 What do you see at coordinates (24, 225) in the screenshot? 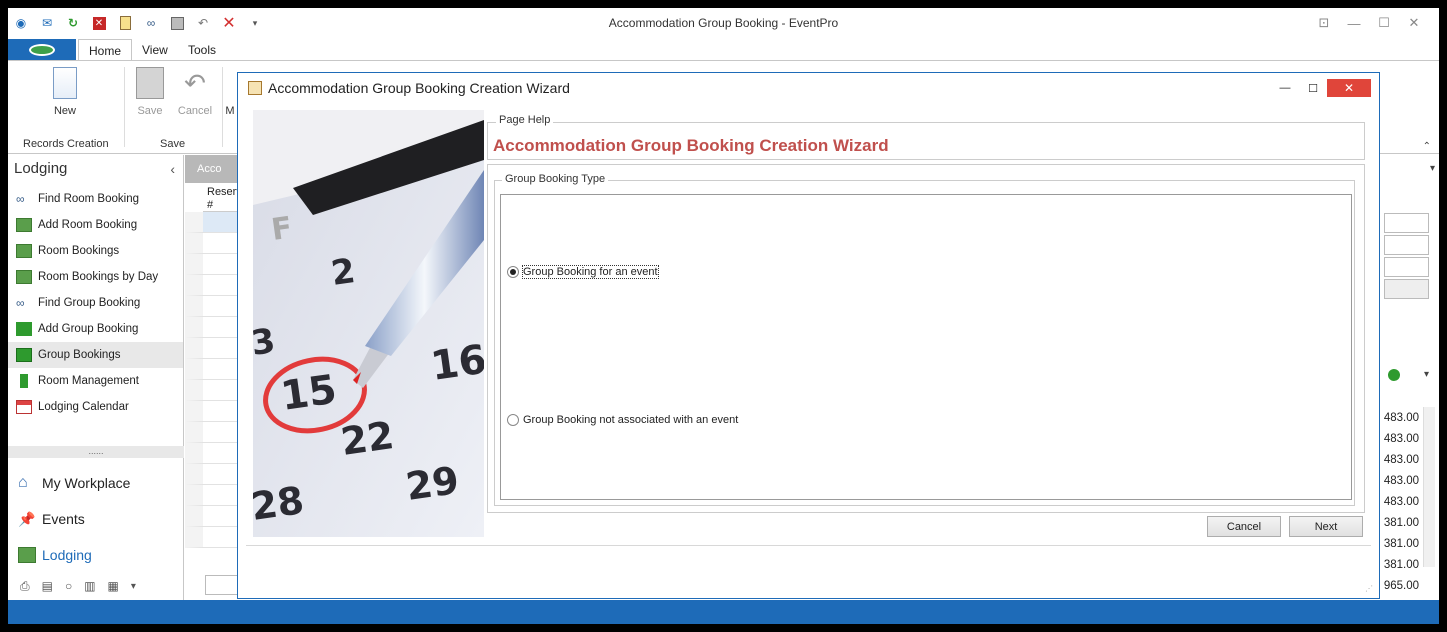
I see `add-room-icon` at bounding box center [24, 225].